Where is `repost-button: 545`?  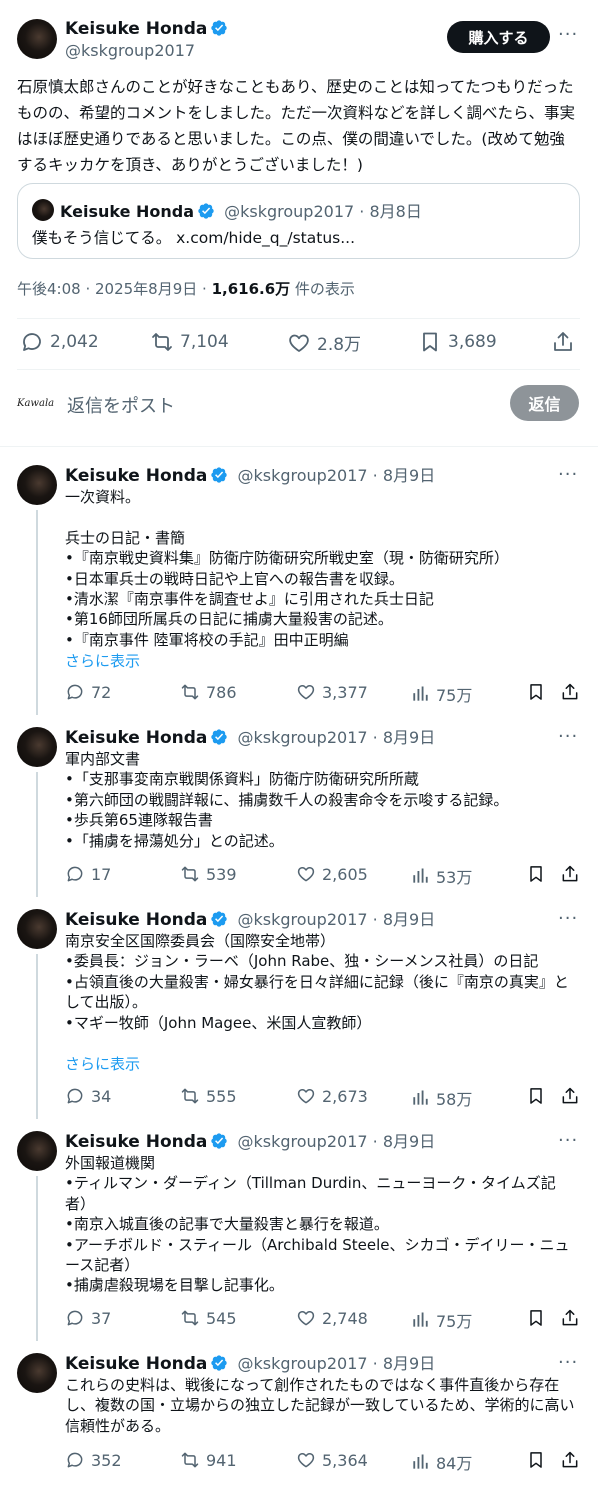
repost-button: 545 is located at coordinates (208, 1318).